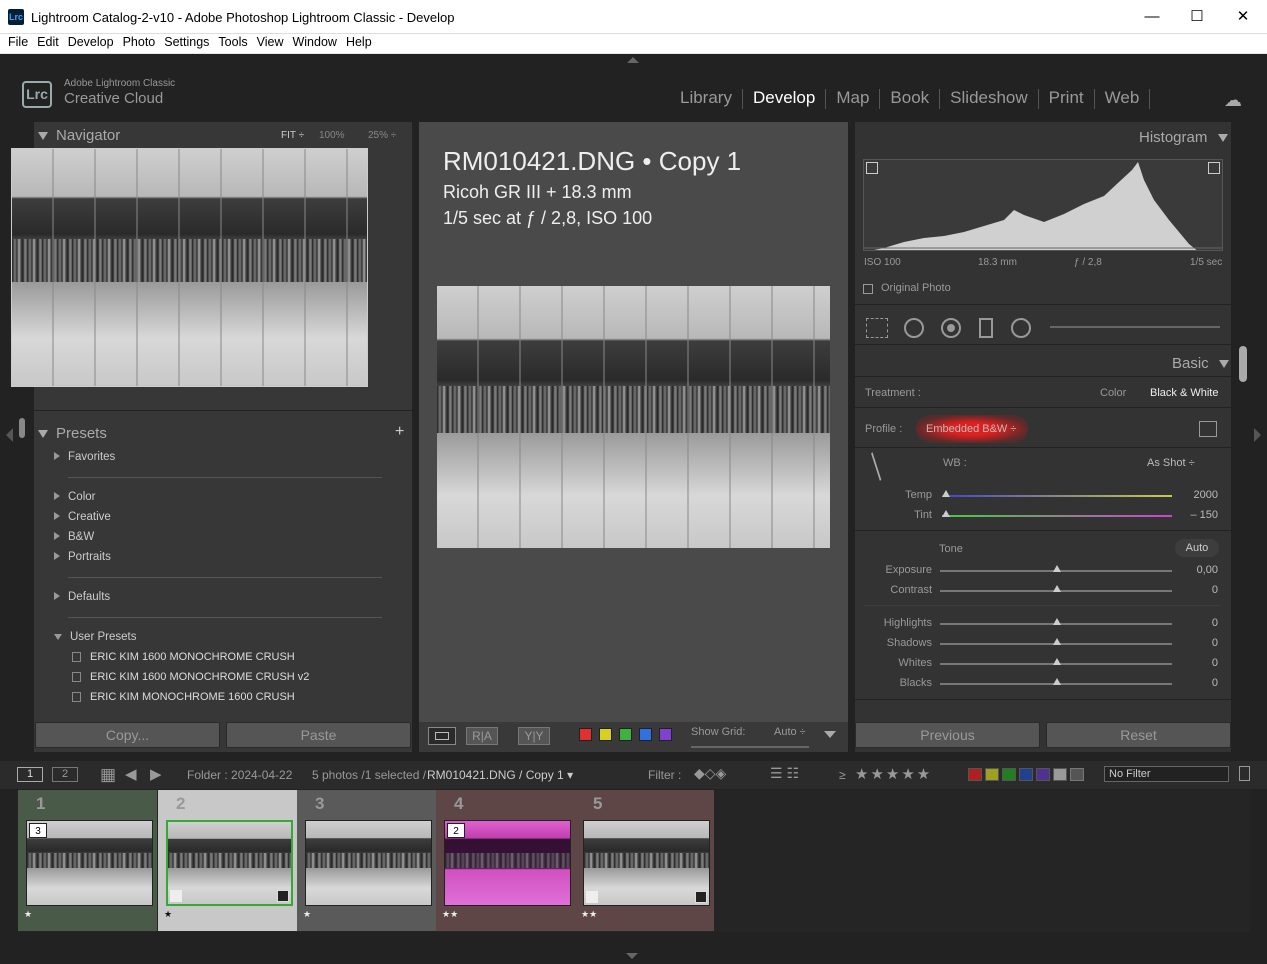  I want to click on filmstrip-cell-selected: 2 ★, so click(227, 860).